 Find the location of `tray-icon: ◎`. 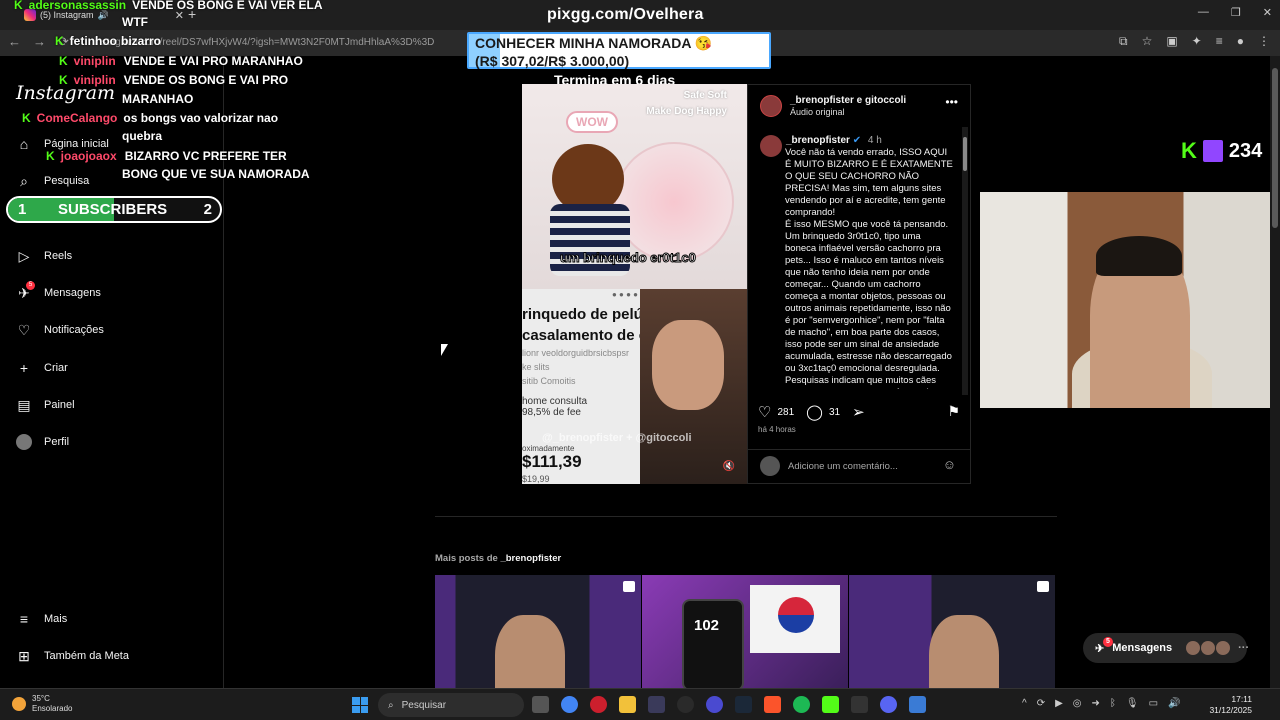

tray-icon: ◎ is located at coordinates (1077, 703).